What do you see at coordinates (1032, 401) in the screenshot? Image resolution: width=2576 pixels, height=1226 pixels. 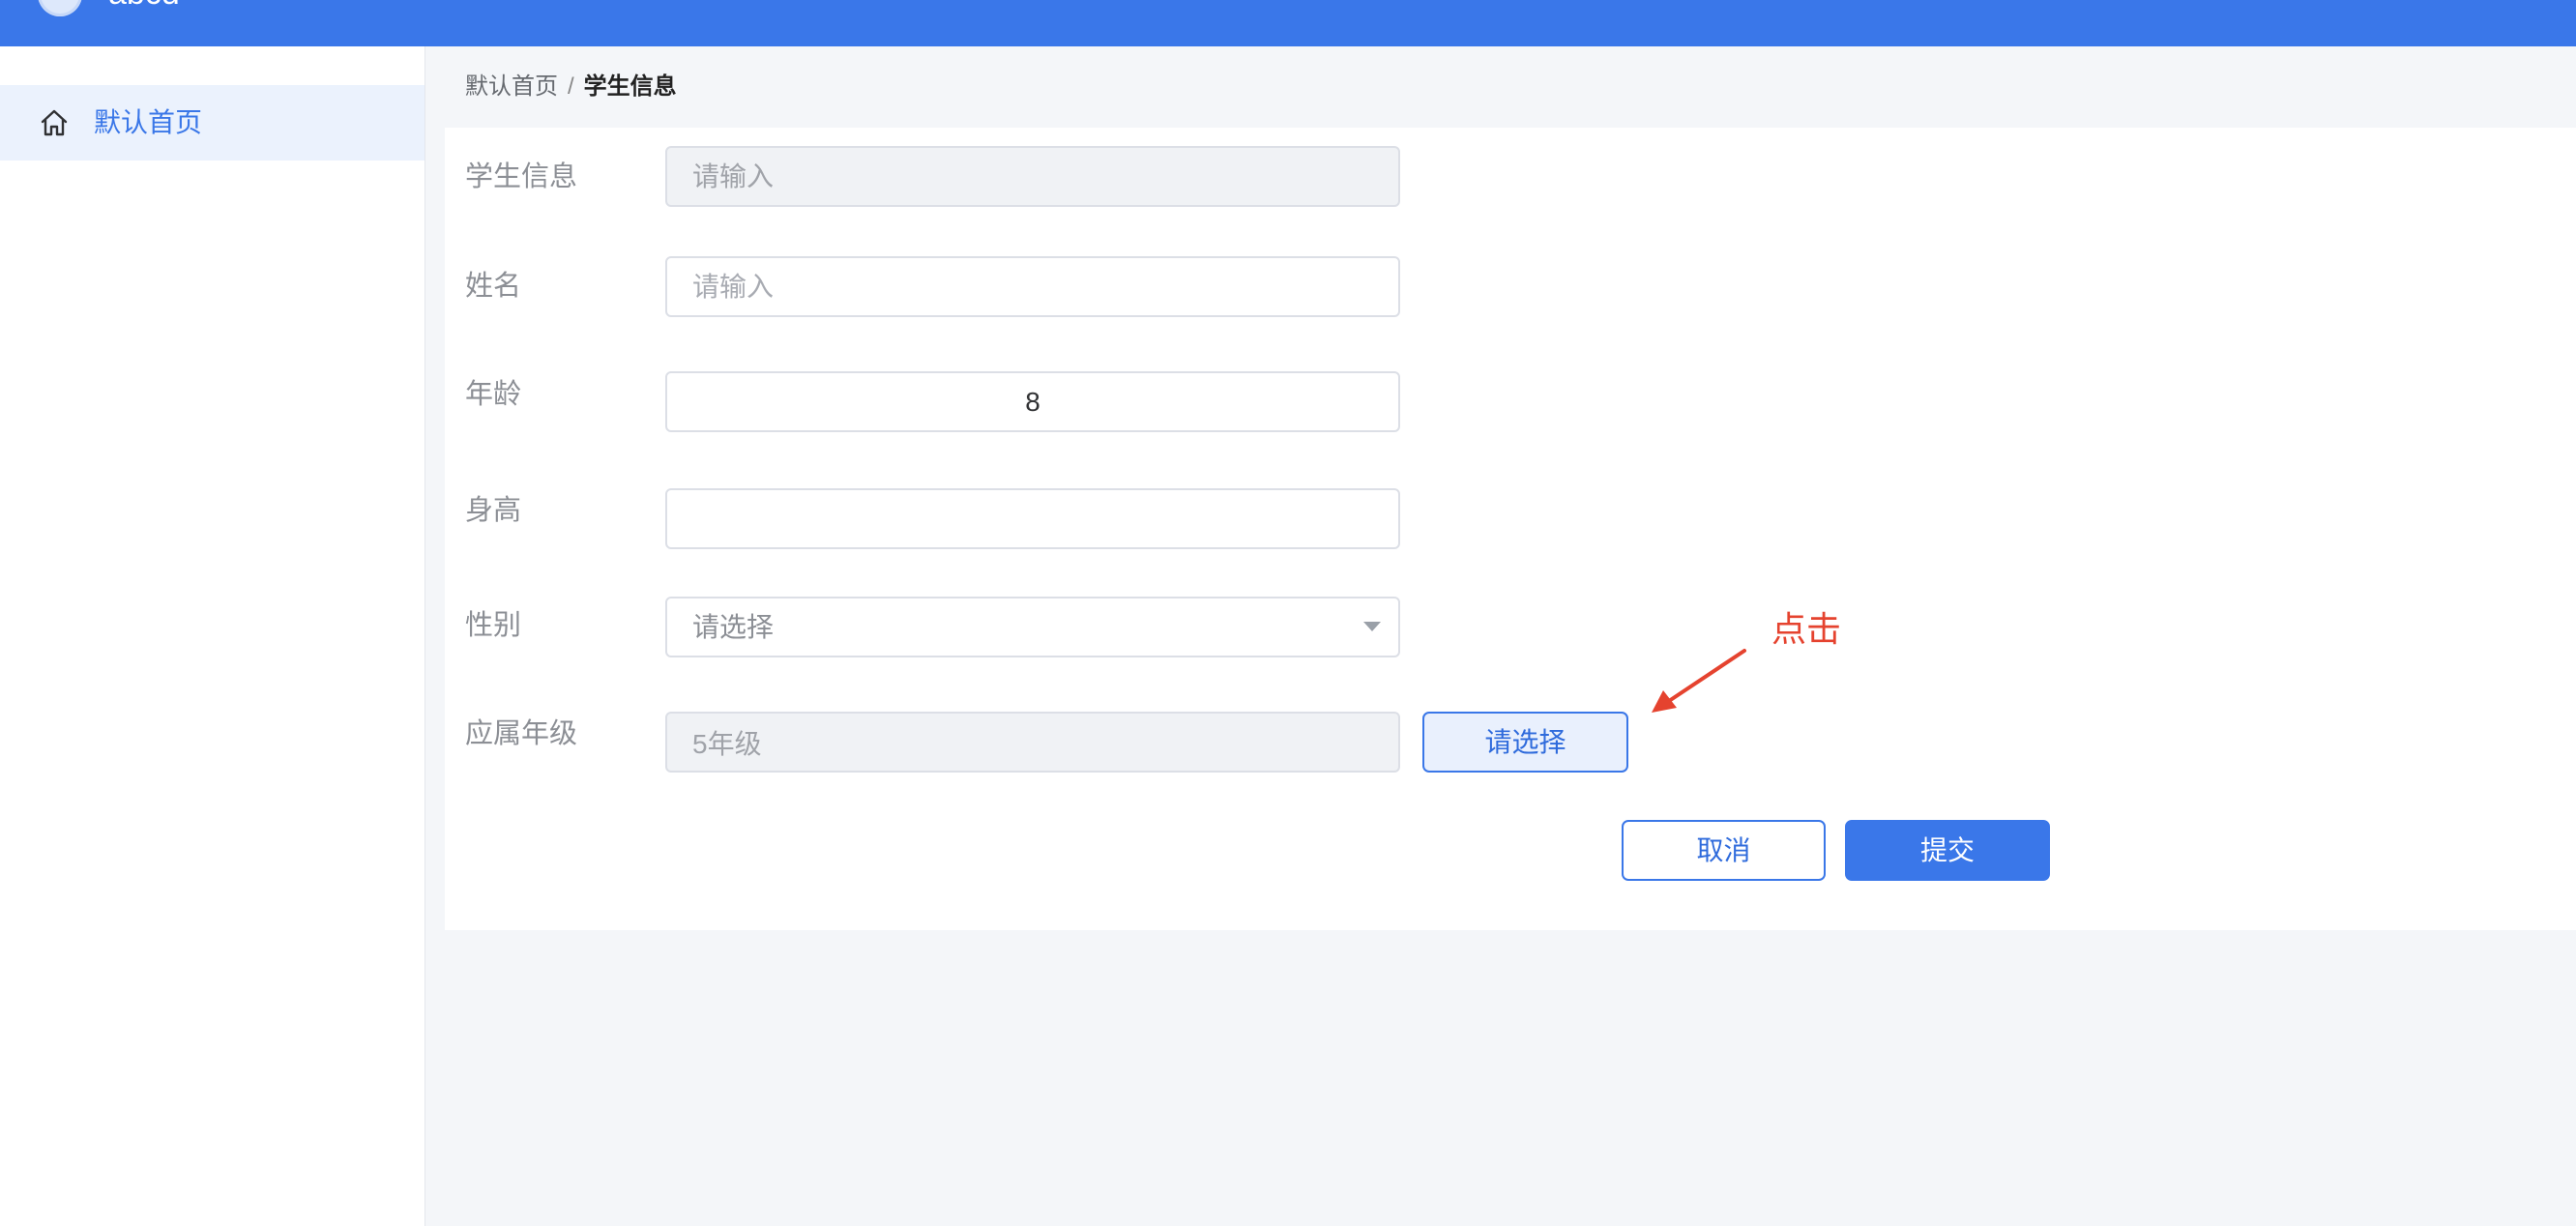 I see `age-input` at bounding box center [1032, 401].